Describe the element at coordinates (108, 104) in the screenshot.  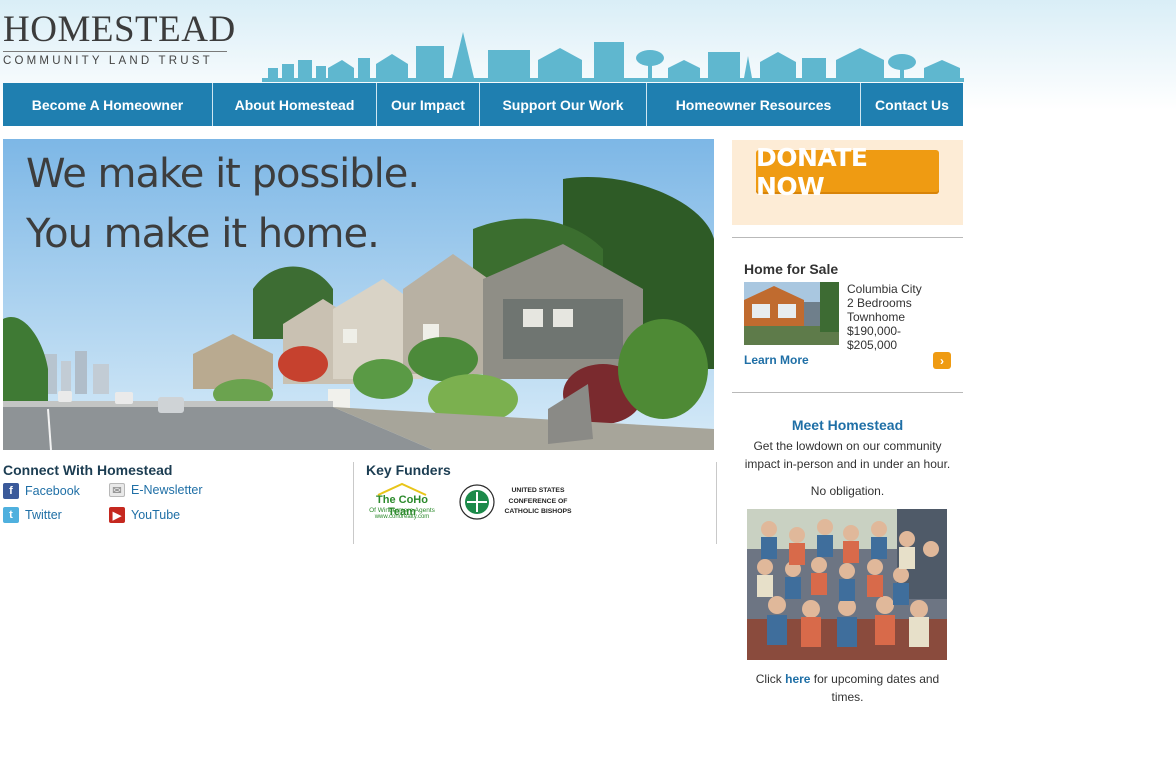
I see `nav-become-a-homeowner: Become A Homeowner` at that location.